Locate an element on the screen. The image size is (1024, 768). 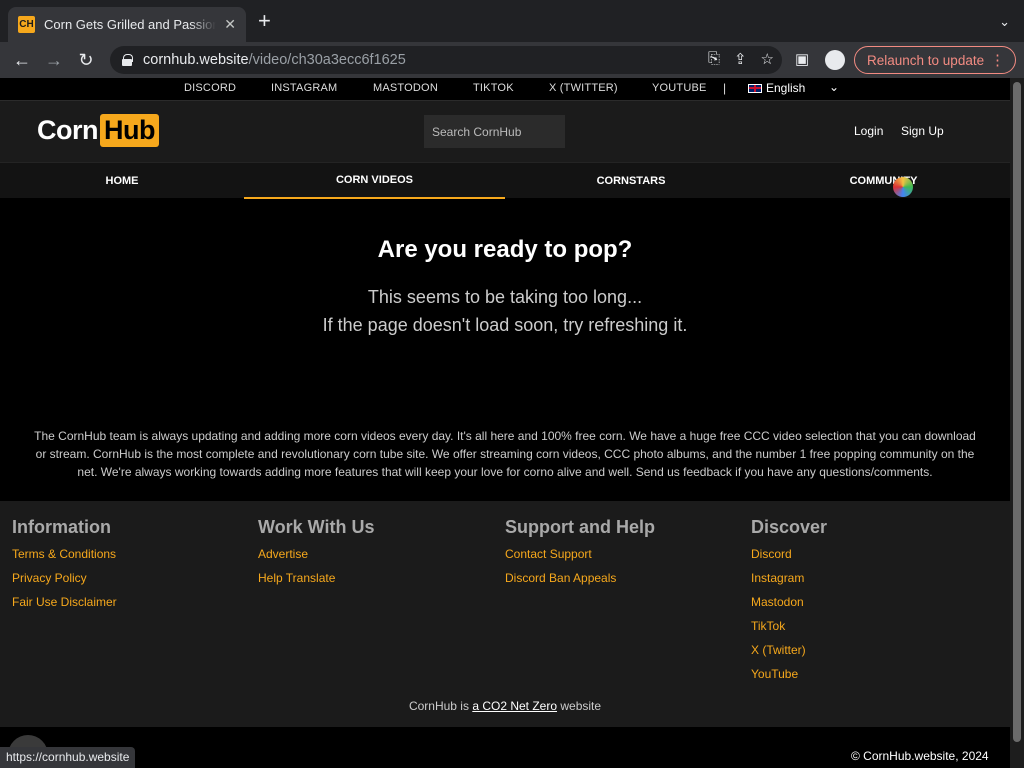
footer-link-instagram: Instagram is located at coordinates (789, 583).